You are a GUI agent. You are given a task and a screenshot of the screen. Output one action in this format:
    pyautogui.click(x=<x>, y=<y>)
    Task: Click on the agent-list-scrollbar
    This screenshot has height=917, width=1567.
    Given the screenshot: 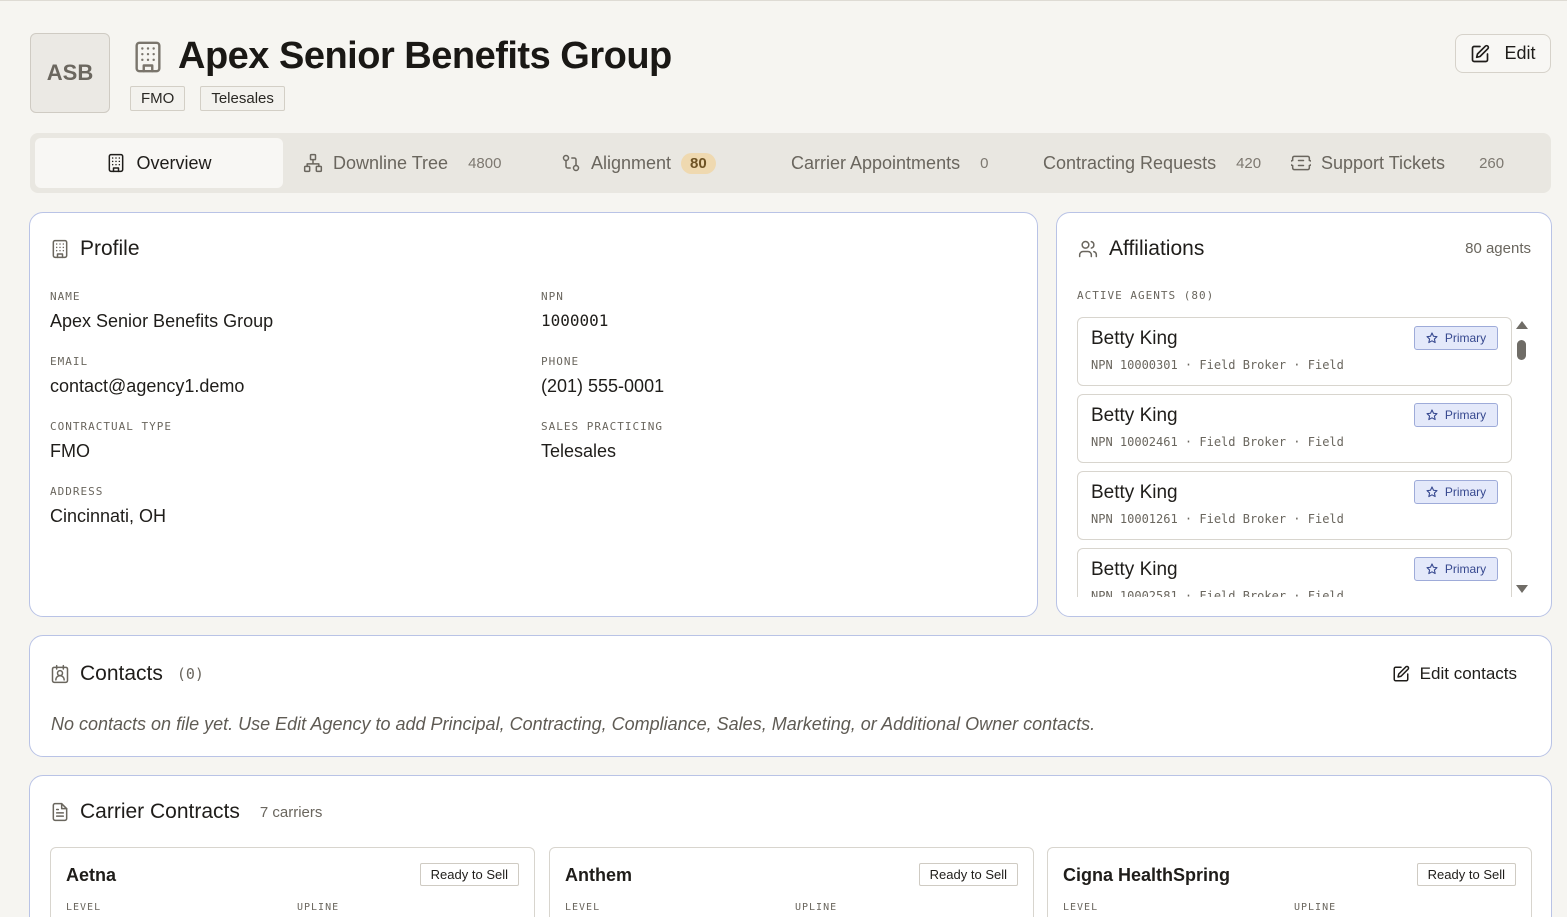 What is the action you would take?
    pyautogui.click(x=1522, y=457)
    